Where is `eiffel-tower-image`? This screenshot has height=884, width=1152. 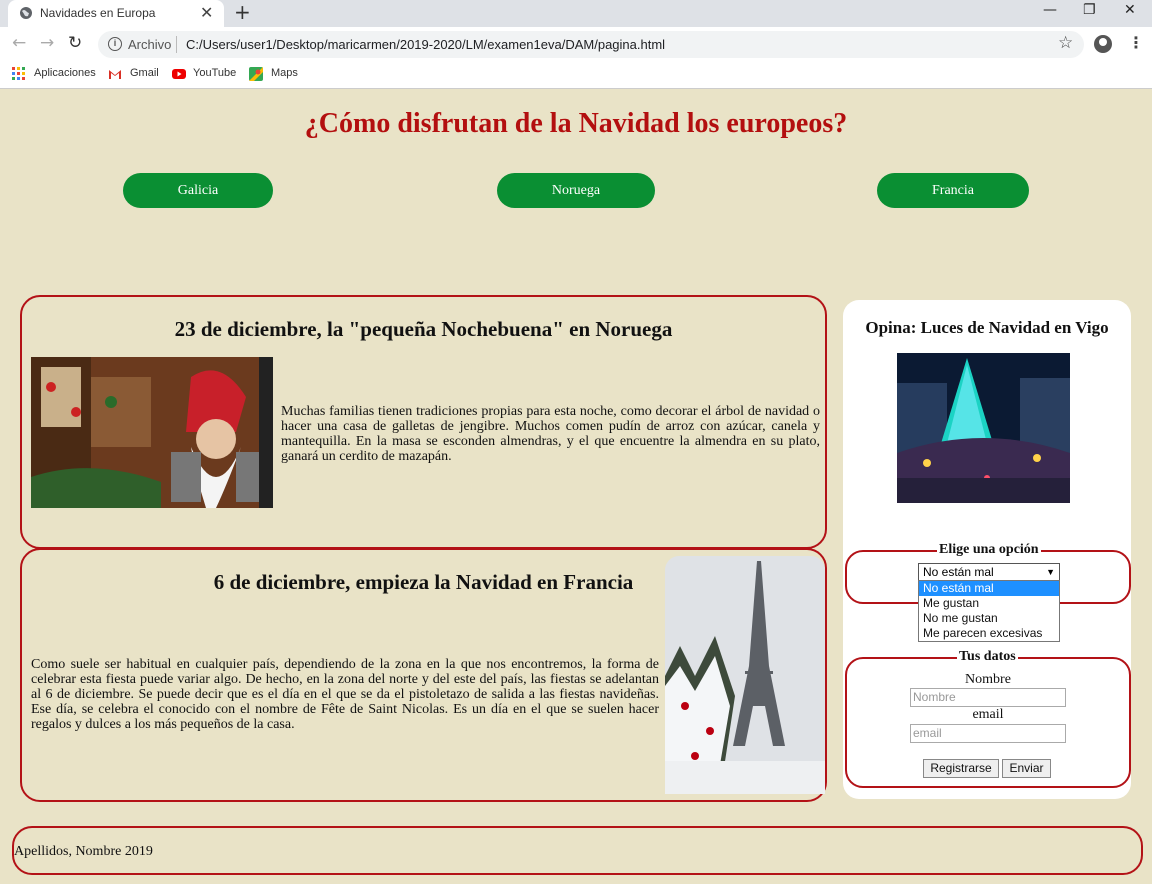 eiffel-tower-image is located at coordinates (745, 675).